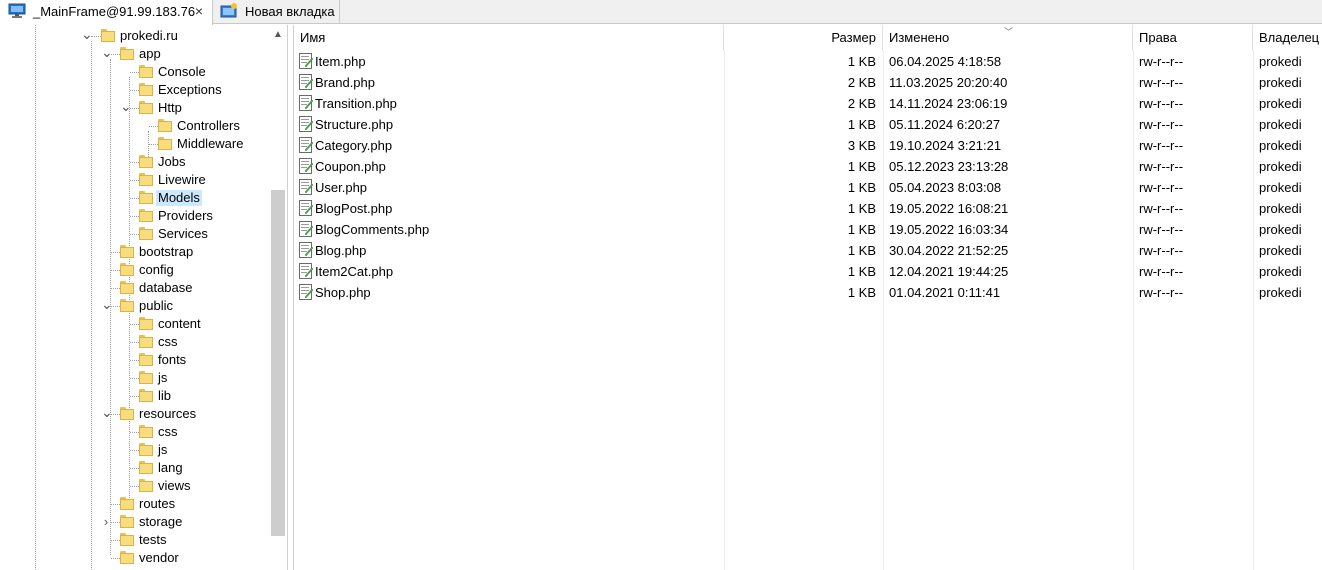 The width and height of the screenshot is (1322, 570). I want to click on tree-item: fonts, so click(134, 360).